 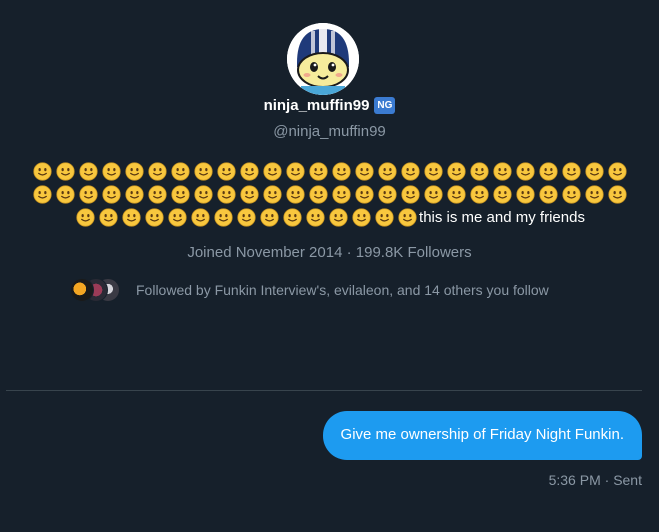 I want to click on joined-and-followers: Joined November 2014 · 199.8K Followers, so click(x=329, y=253).